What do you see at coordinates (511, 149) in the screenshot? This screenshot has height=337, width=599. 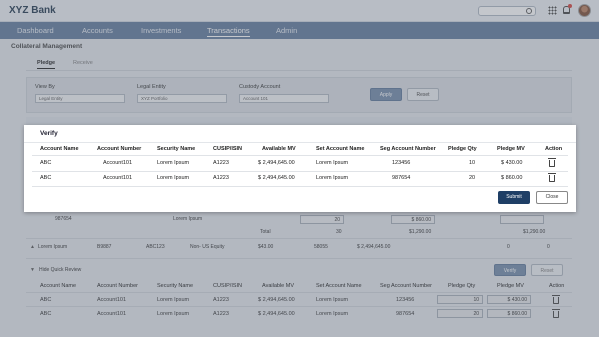 I see `th-pledge-mv: Pledge MV` at bounding box center [511, 149].